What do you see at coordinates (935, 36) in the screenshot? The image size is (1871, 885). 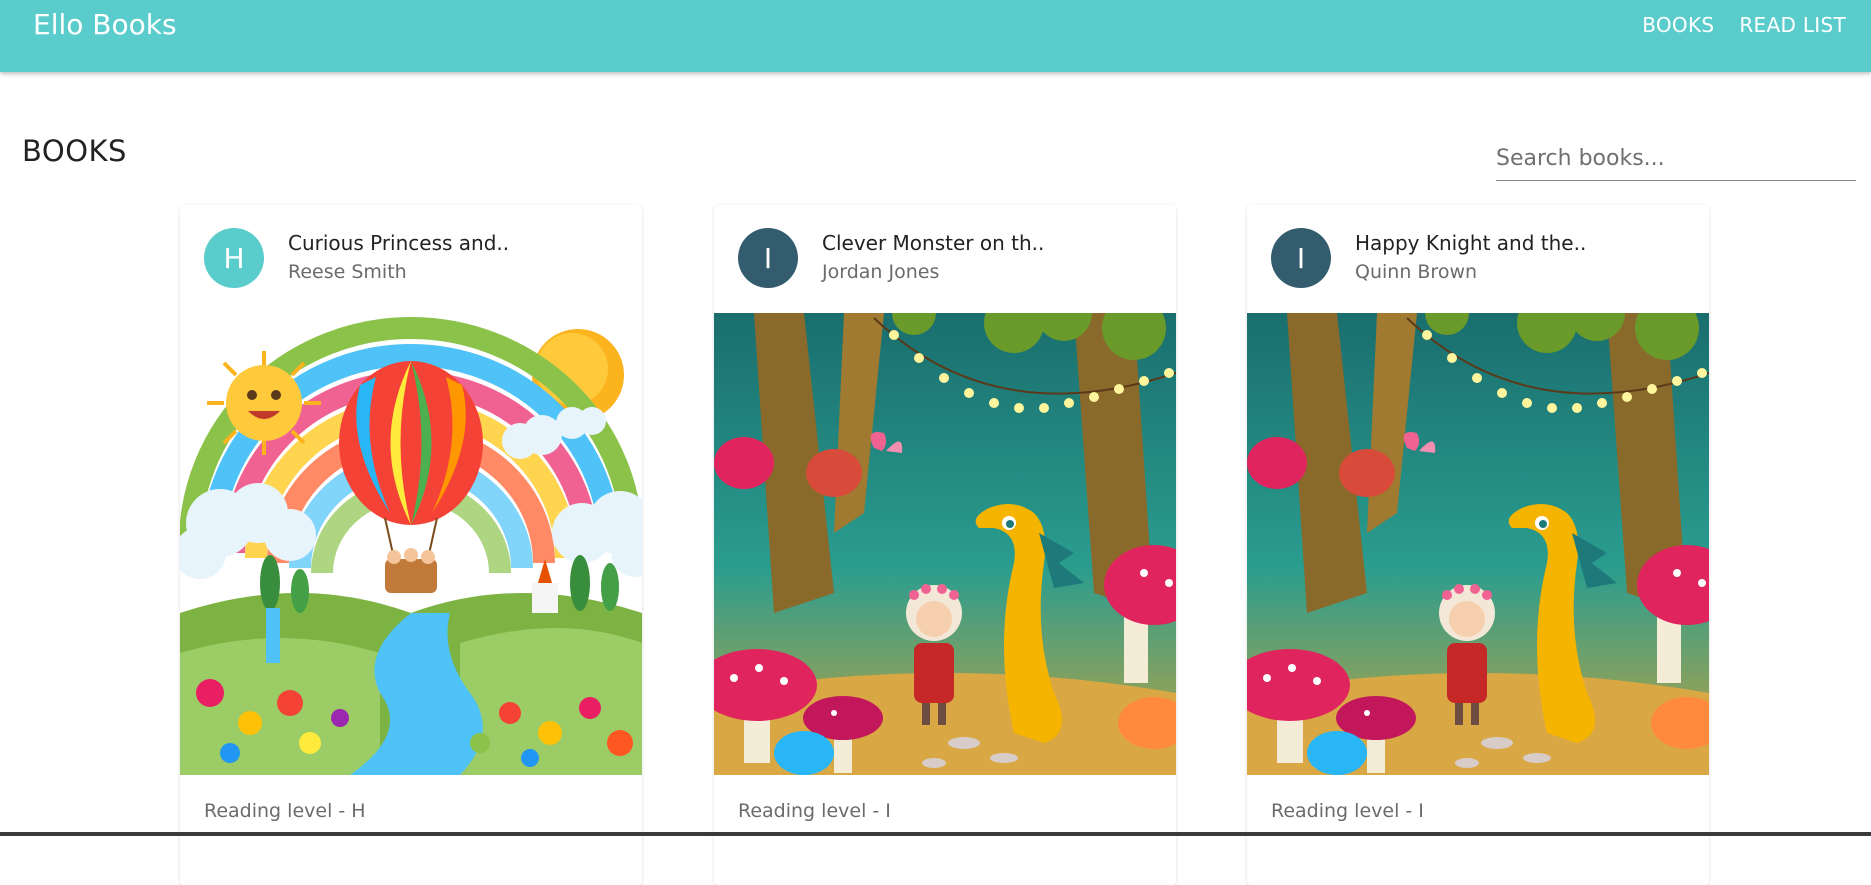 I see `app-bar: Ello Books BOOKS READ LIST` at bounding box center [935, 36].